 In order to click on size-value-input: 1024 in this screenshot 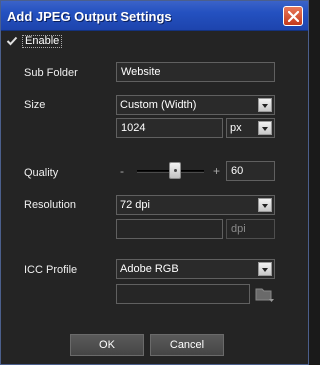, I will do `click(169, 128)`.